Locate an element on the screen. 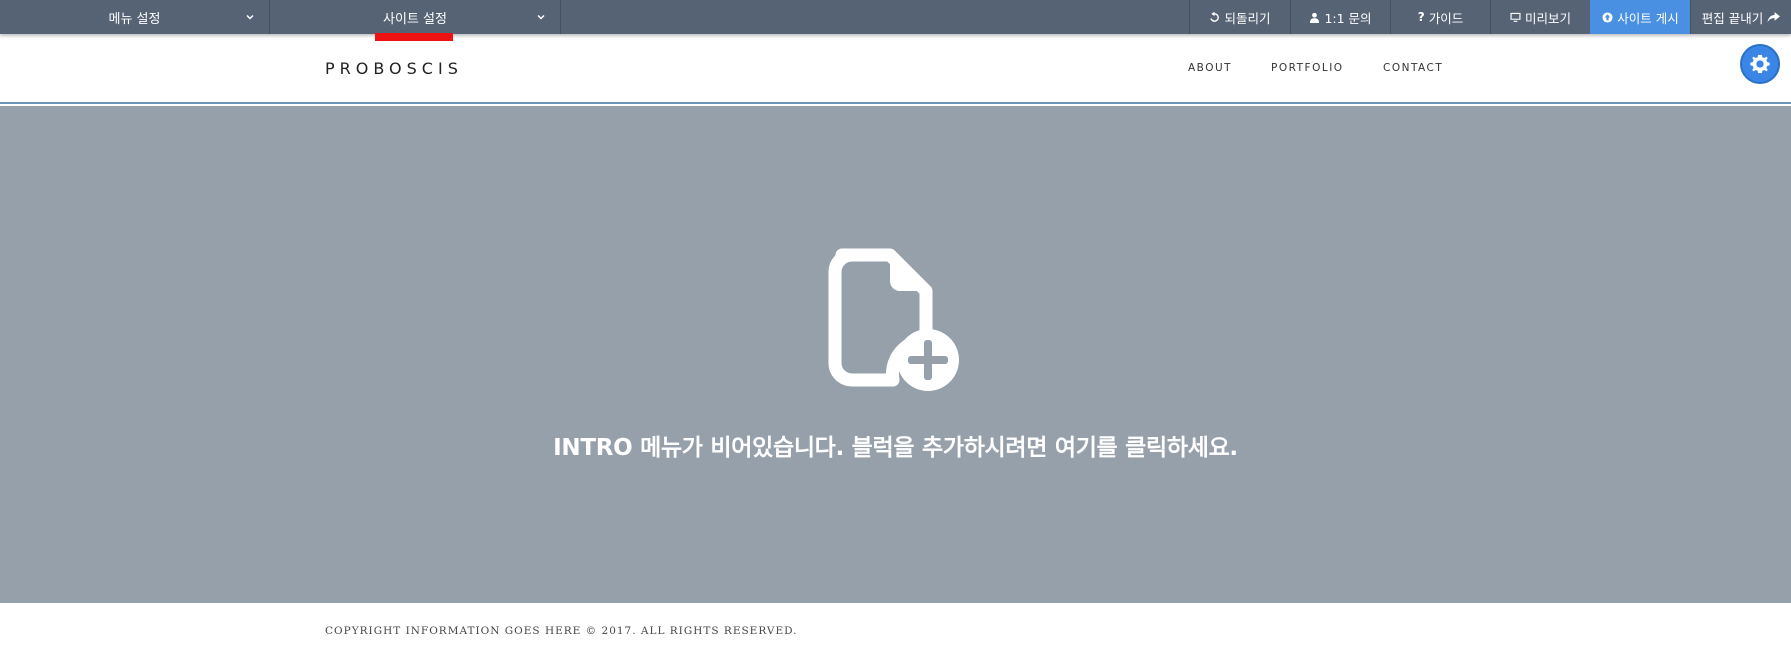 This screenshot has height=659, width=1791. upload-circle-icon is located at coordinates (1607, 17).